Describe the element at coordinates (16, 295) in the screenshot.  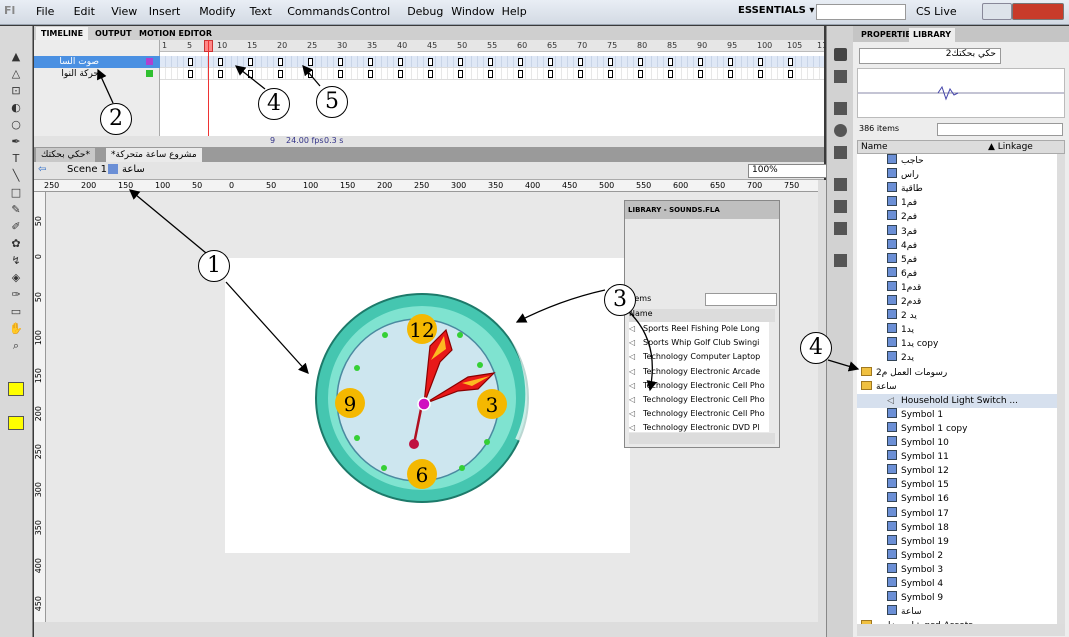
I see `eyedropper-tool-icon: ✑` at that location.